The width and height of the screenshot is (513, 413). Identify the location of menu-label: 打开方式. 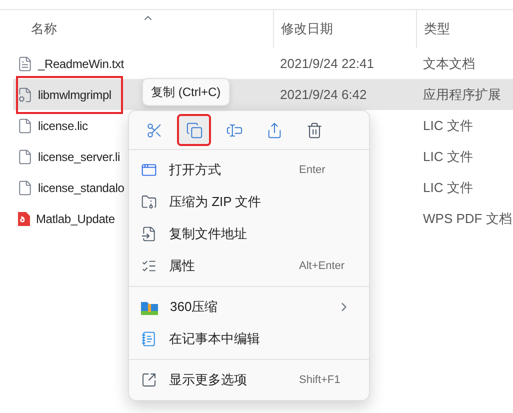
(195, 170).